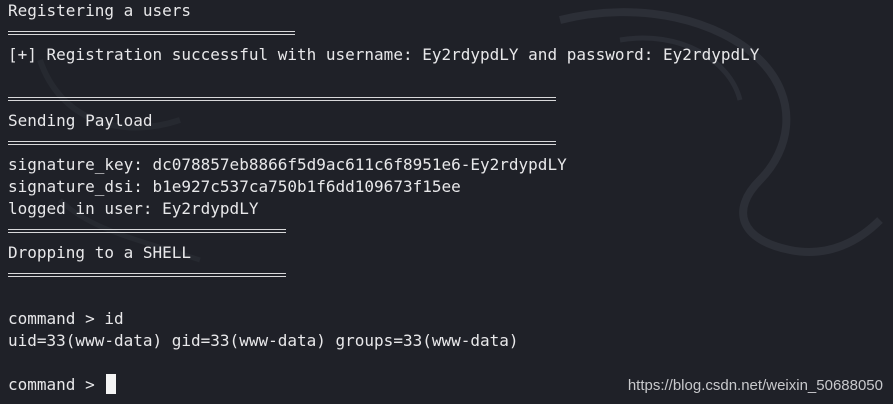 This screenshot has height=404, width=893. What do you see at coordinates (100, 252) in the screenshot?
I see `heading-shell: Dropping to a SHELL` at bounding box center [100, 252].